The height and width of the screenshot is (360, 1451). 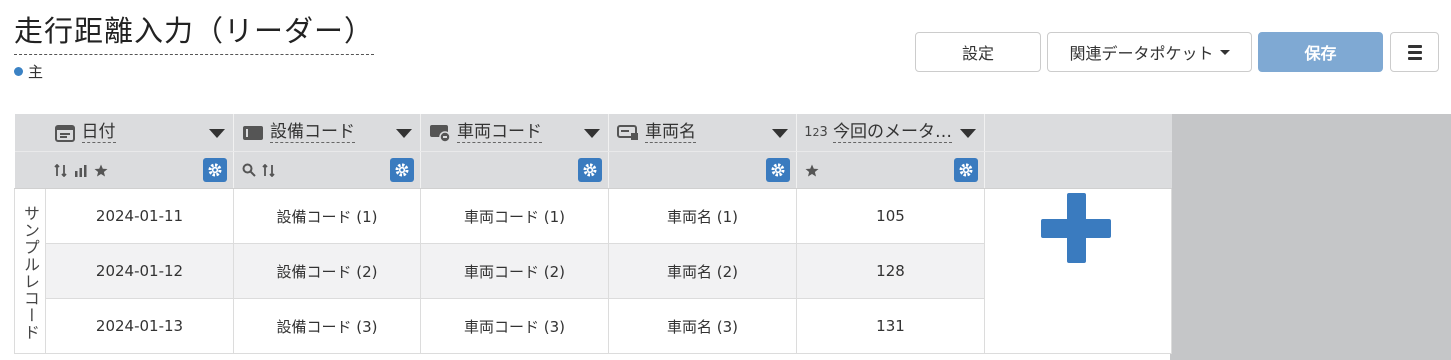 What do you see at coordinates (702, 216) in the screenshot?
I see `cell-vehicle-name: 車両名 (1)` at bounding box center [702, 216].